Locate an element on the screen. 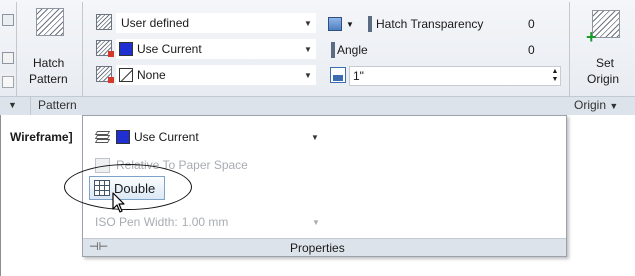  set-origin-label-line2: Origin is located at coordinates (603, 79).